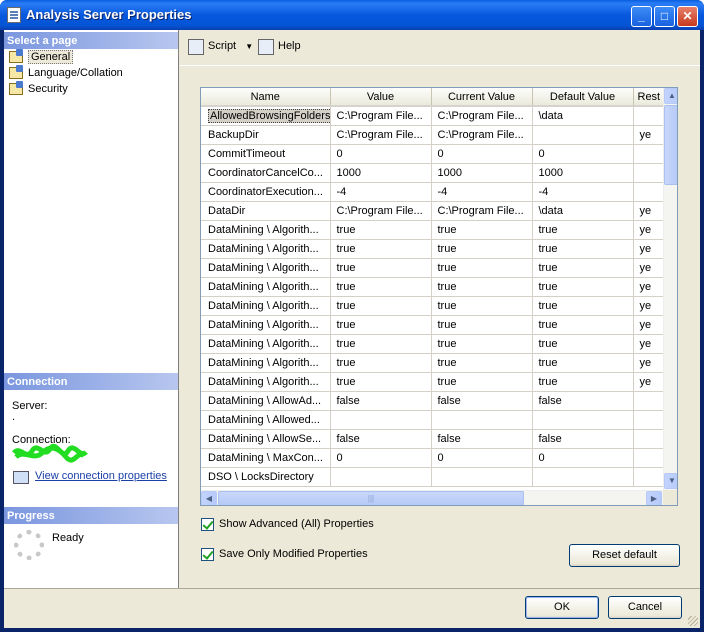  I want to click on table-row: CoordinatorExecution... -4 -4 -4, so click(436, 192).